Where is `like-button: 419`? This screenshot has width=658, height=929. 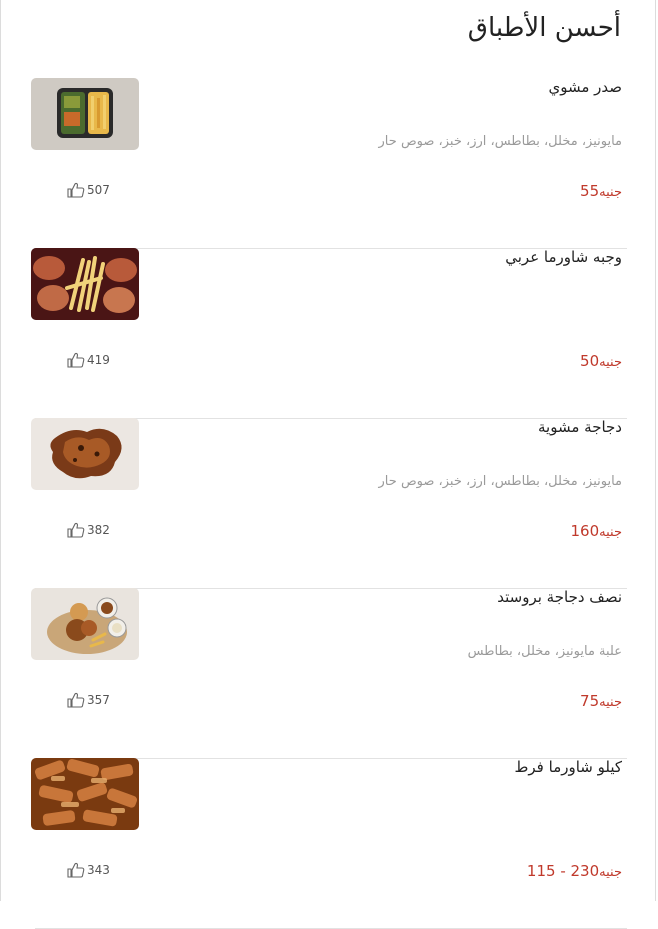
like-button: 419 is located at coordinates (88, 360).